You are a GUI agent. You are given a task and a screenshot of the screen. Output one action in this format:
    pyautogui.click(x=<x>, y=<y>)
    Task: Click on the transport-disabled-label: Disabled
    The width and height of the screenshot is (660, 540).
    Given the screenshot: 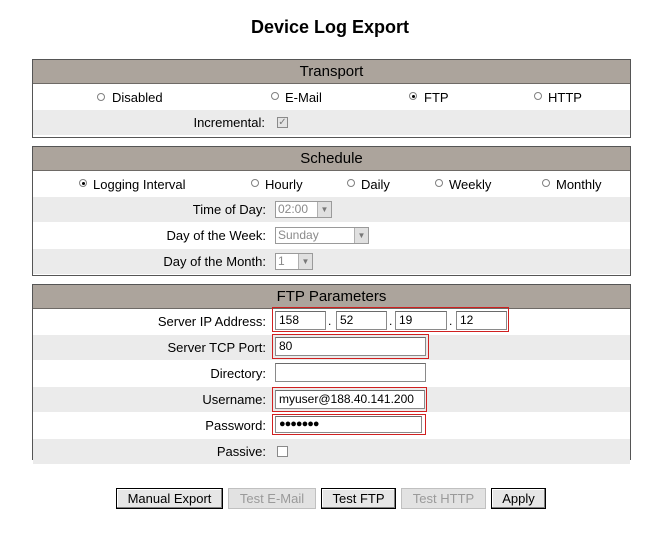 What is the action you would take?
    pyautogui.click(x=137, y=97)
    